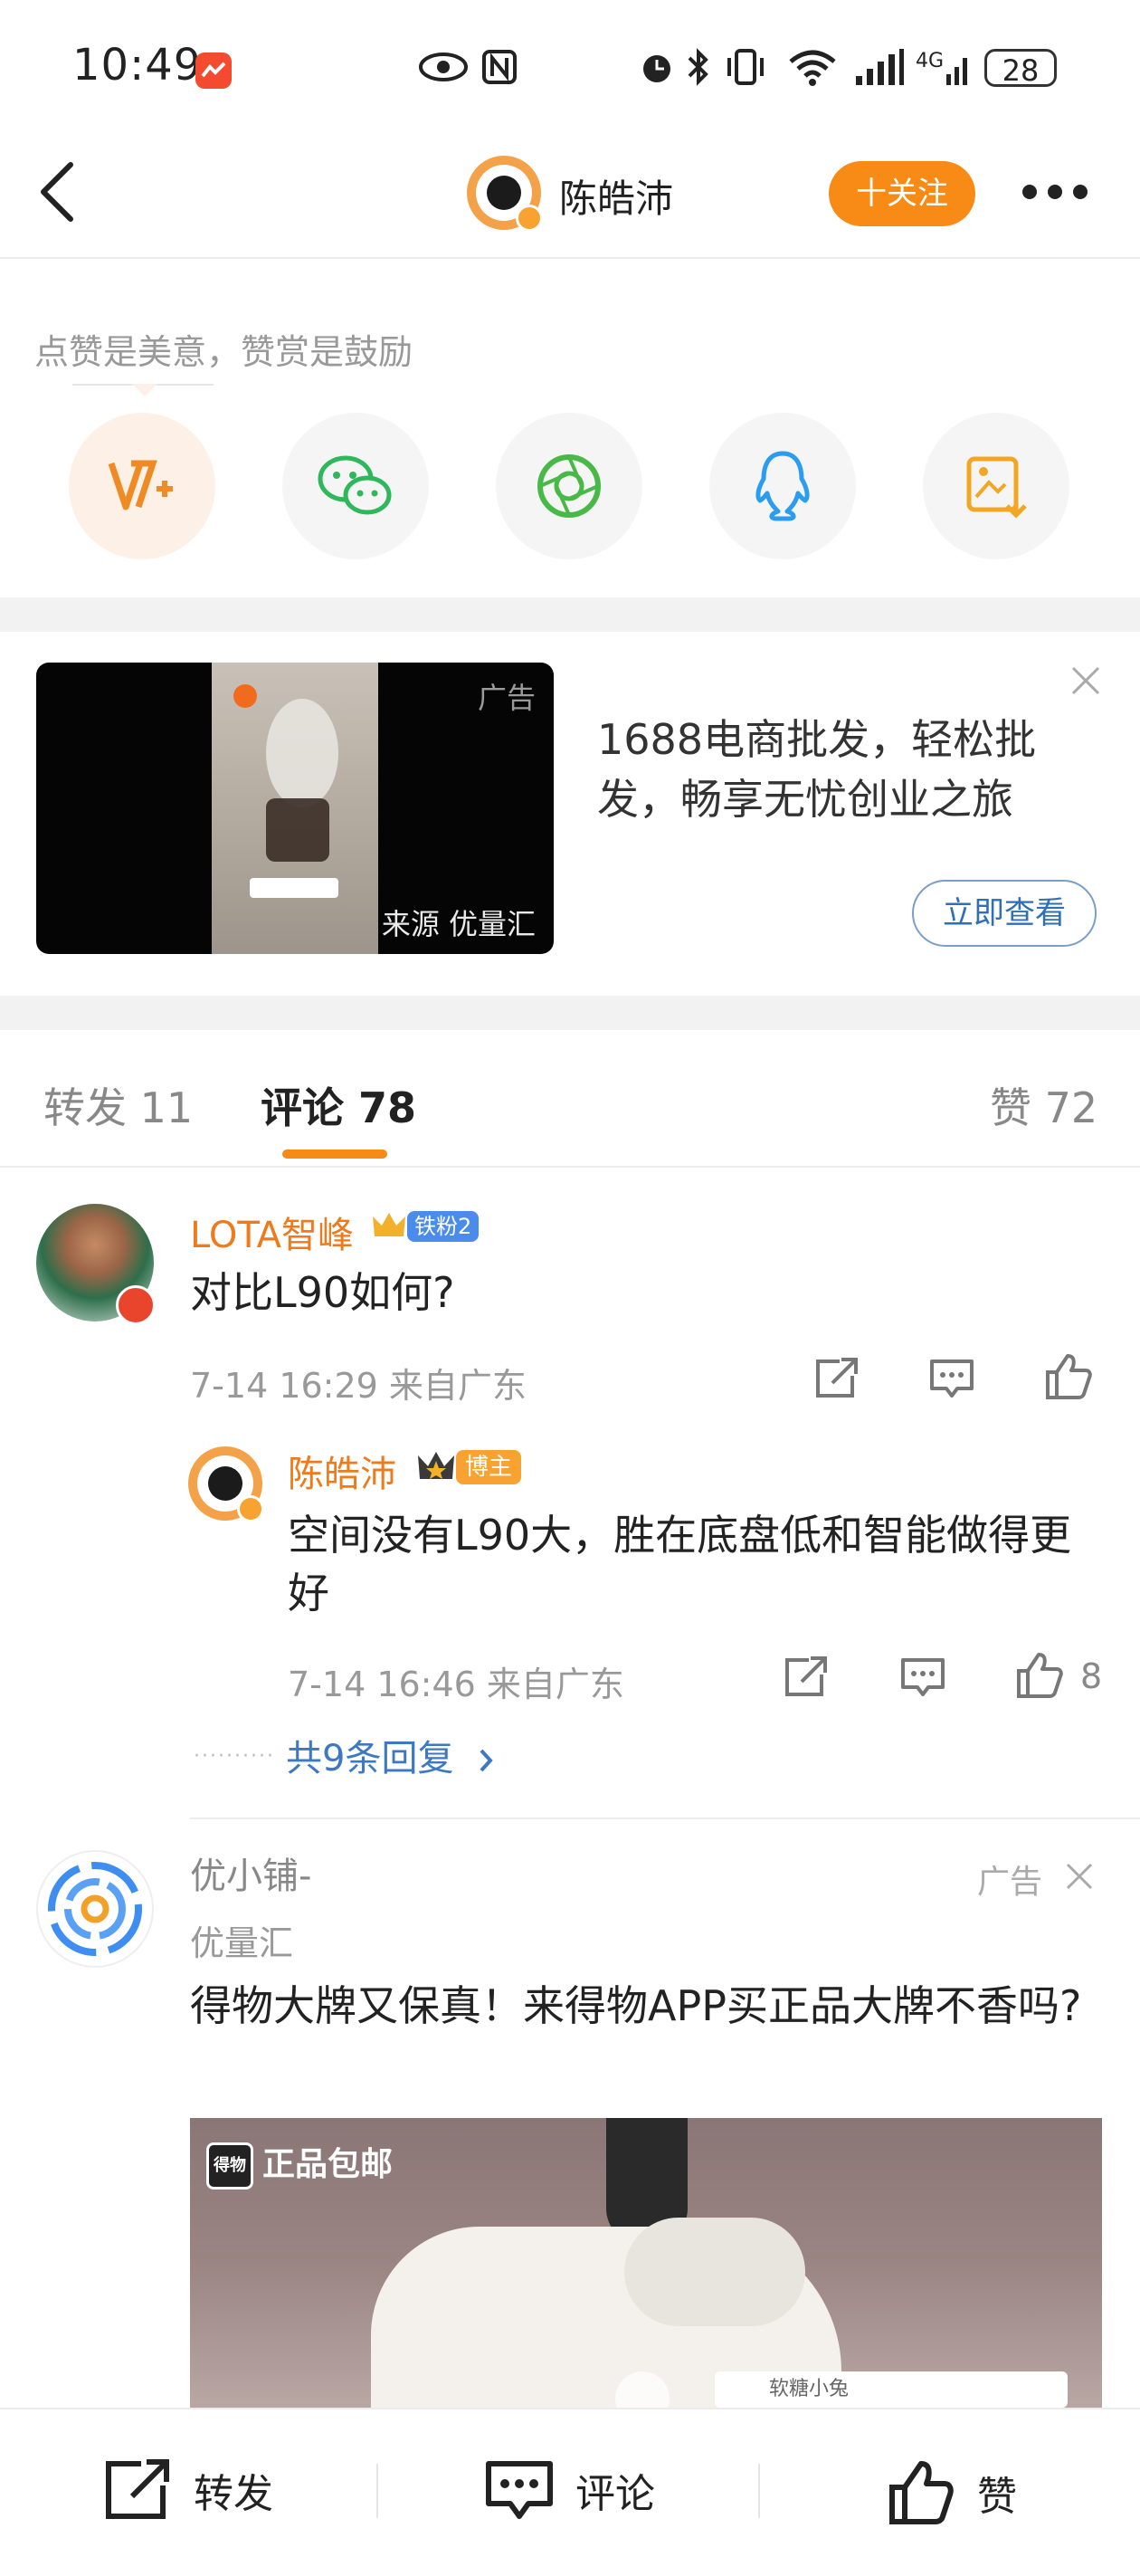  Describe the element at coordinates (294, 888) in the screenshot. I see `ad-thumb-chip` at that location.